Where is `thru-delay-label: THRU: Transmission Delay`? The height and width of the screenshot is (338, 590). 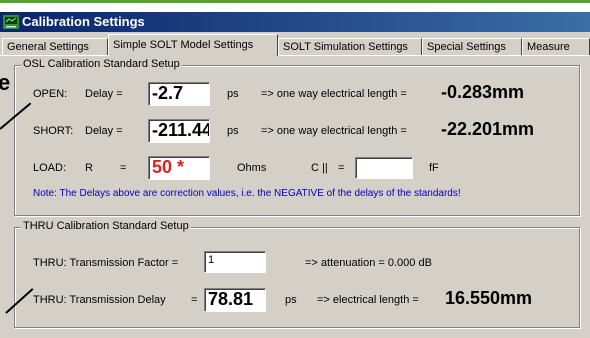 thru-delay-label: THRU: Transmission Delay is located at coordinates (99, 300).